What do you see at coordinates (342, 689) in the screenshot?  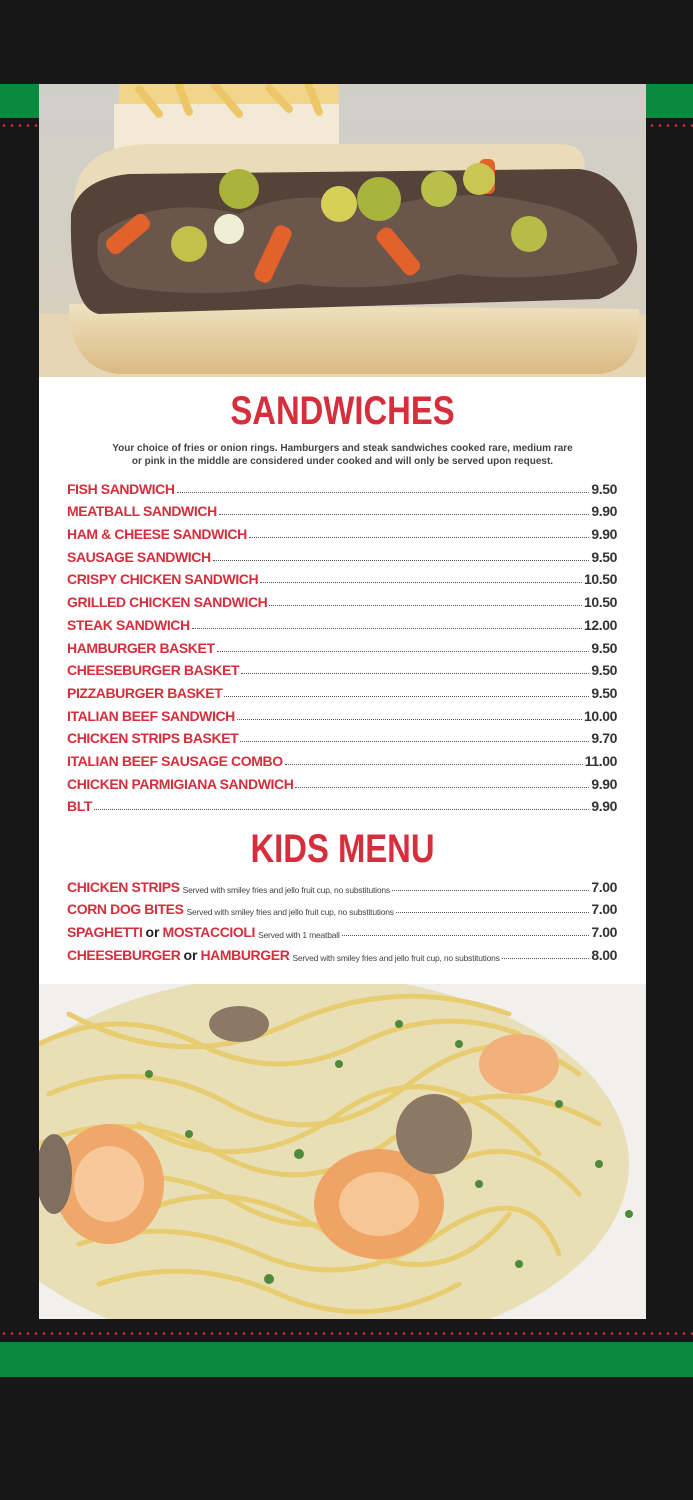 I see `menu-item: PIZZABURGER BASKET 9.50` at bounding box center [342, 689].